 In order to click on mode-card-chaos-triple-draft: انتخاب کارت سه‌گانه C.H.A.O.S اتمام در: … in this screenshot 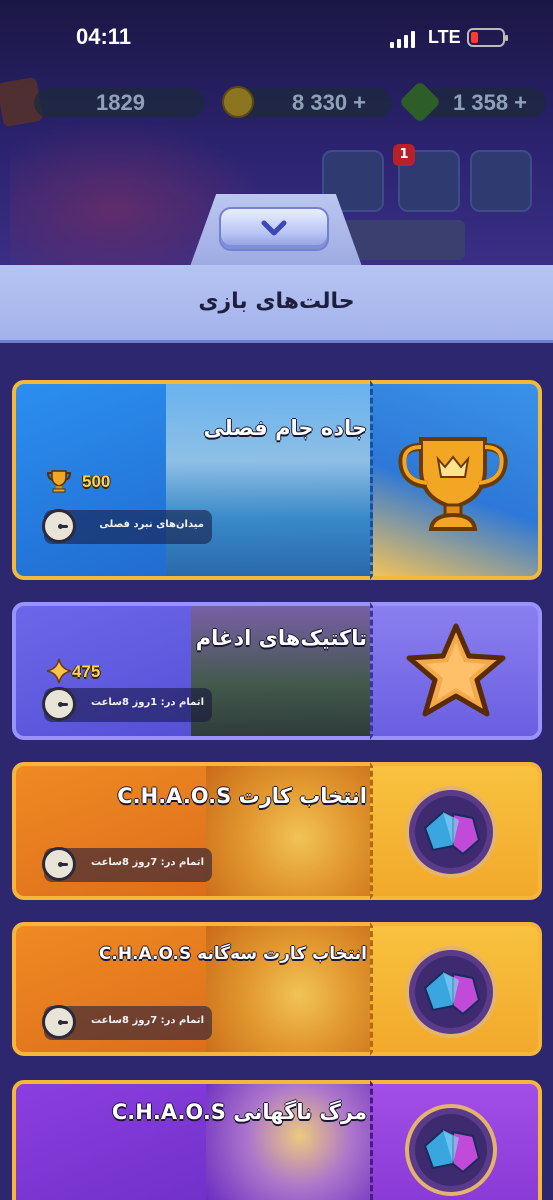, I will do `click(277, 989)`.